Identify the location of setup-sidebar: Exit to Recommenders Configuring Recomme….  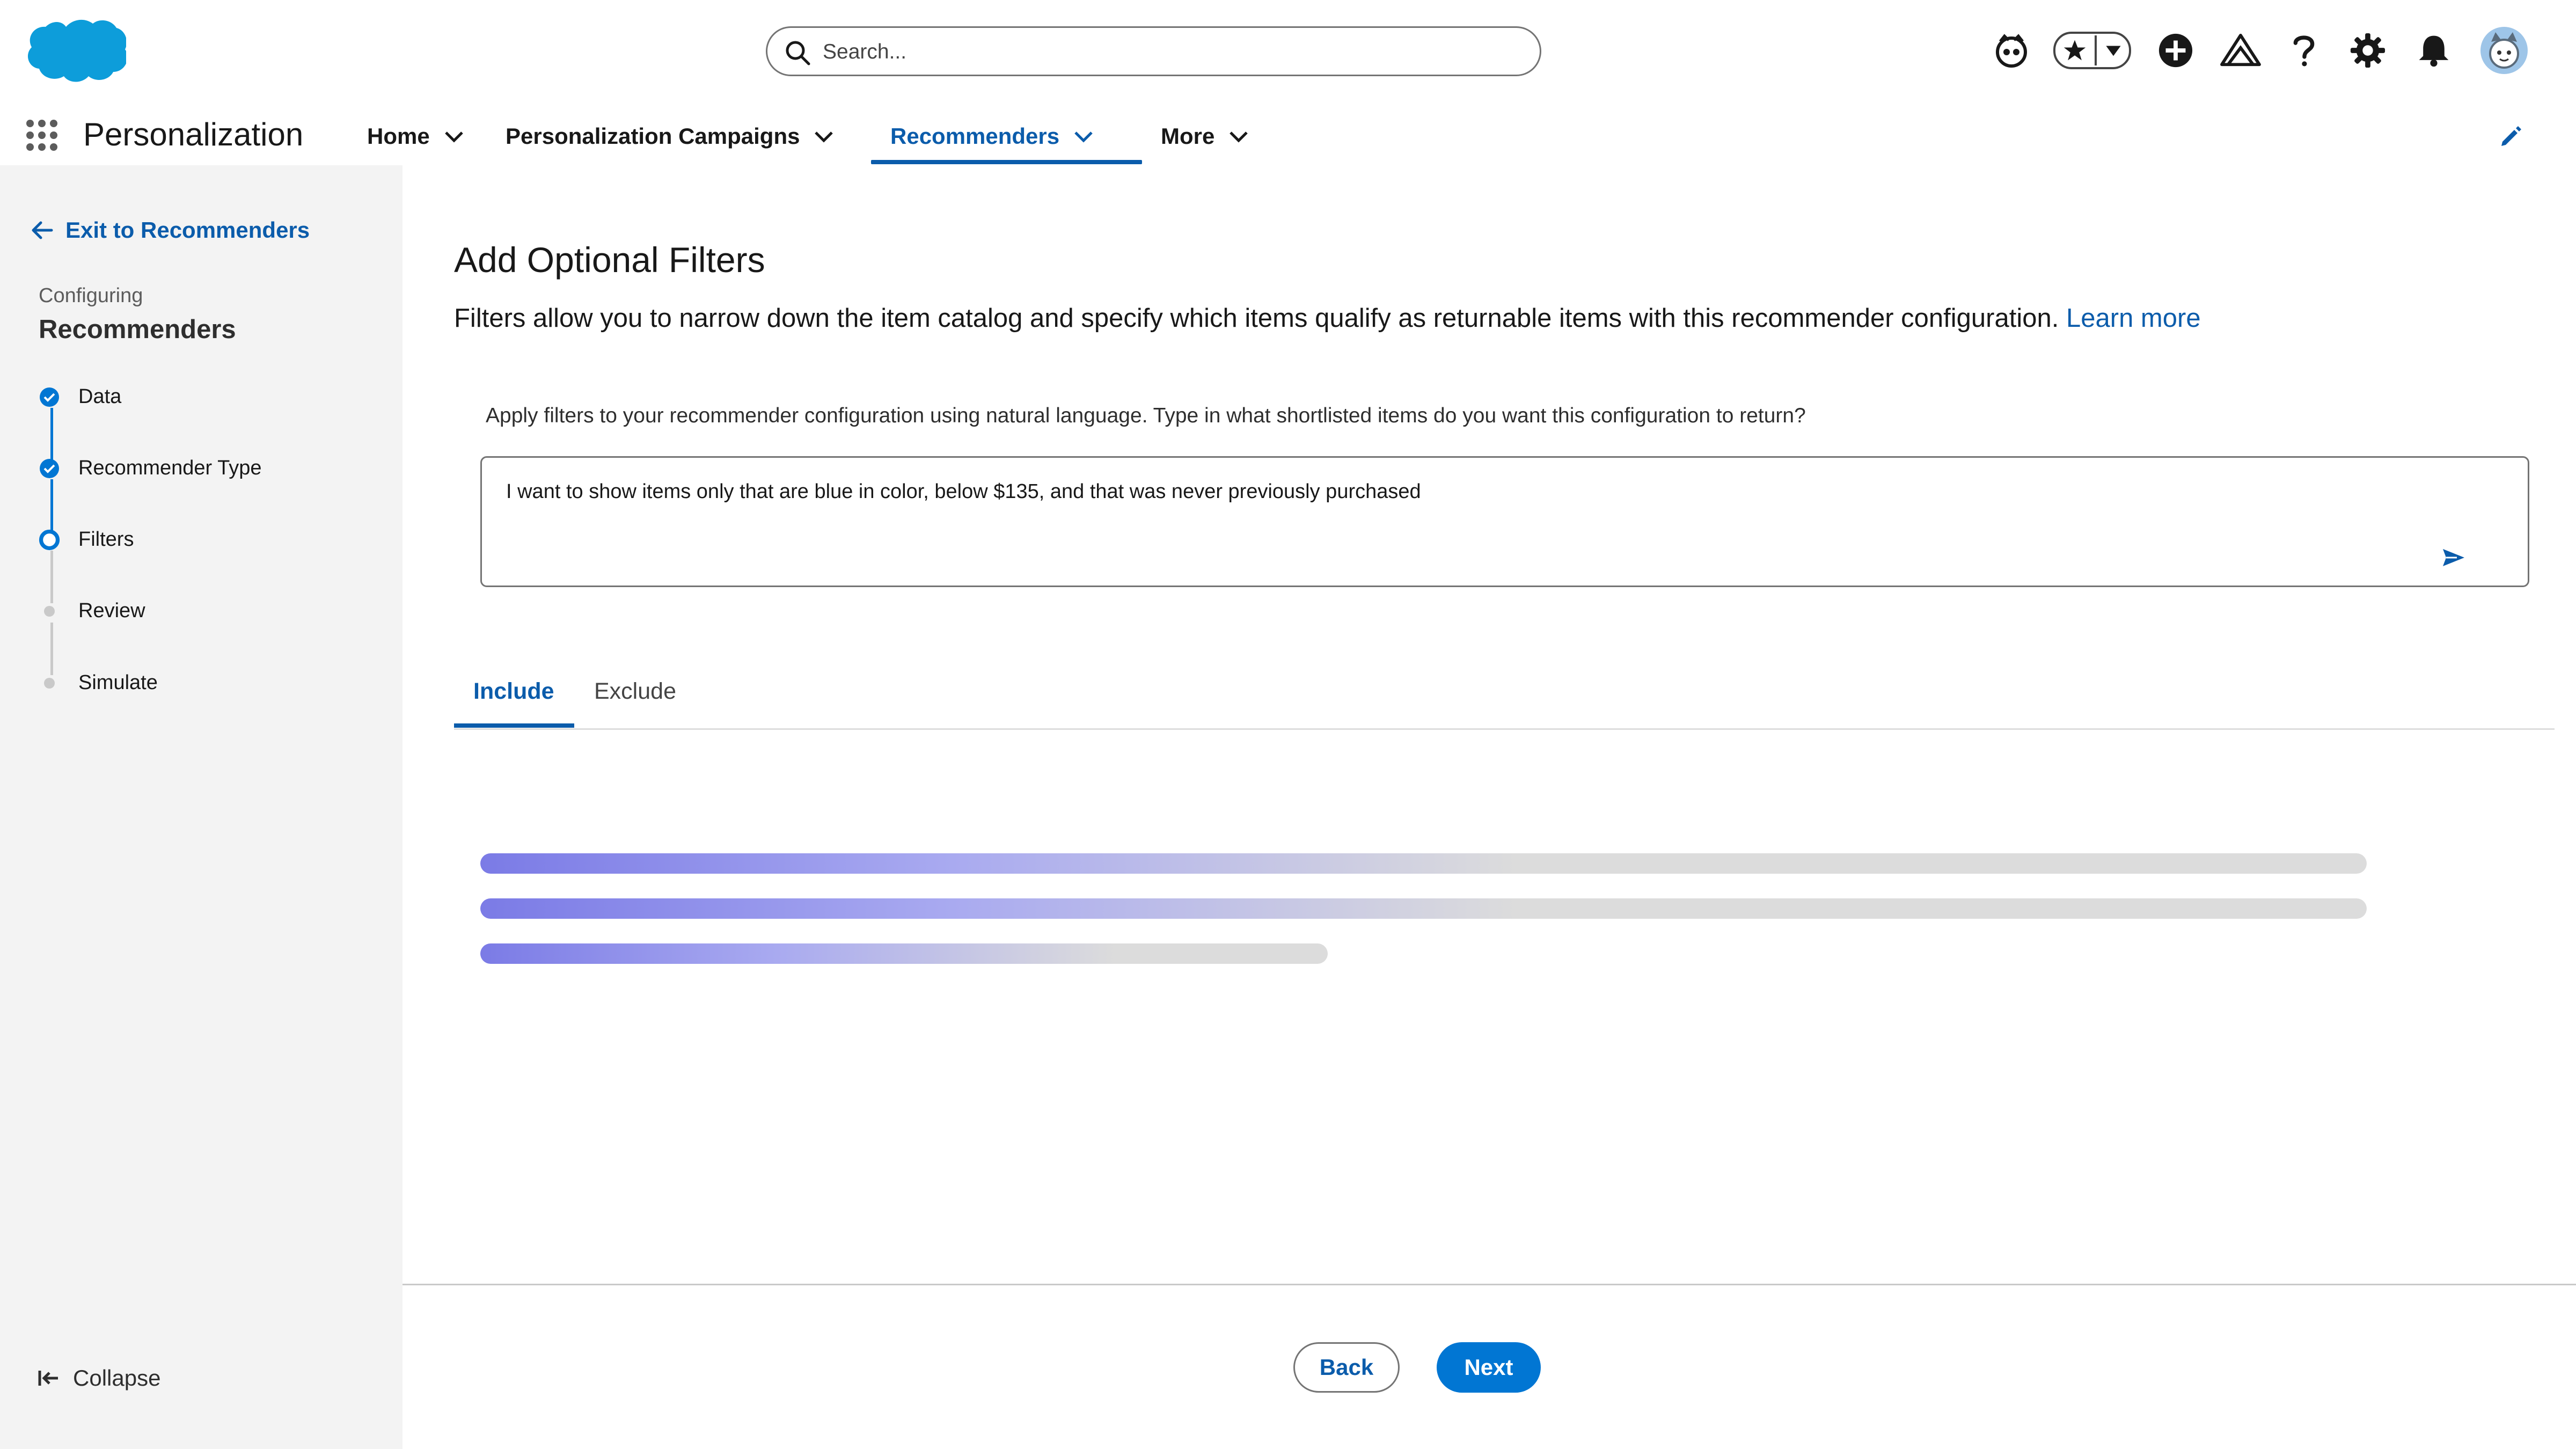
(201, 807).